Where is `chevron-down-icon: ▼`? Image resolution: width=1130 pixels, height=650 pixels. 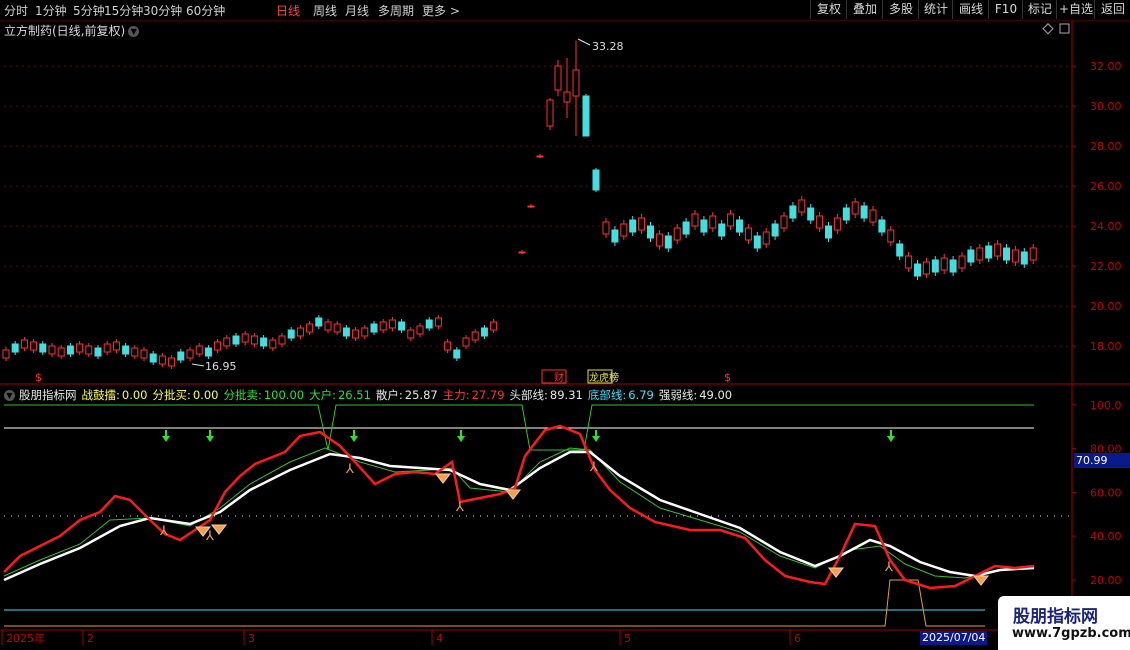 chevron-down-icon: ▼ is located at coordinates (134, 31).